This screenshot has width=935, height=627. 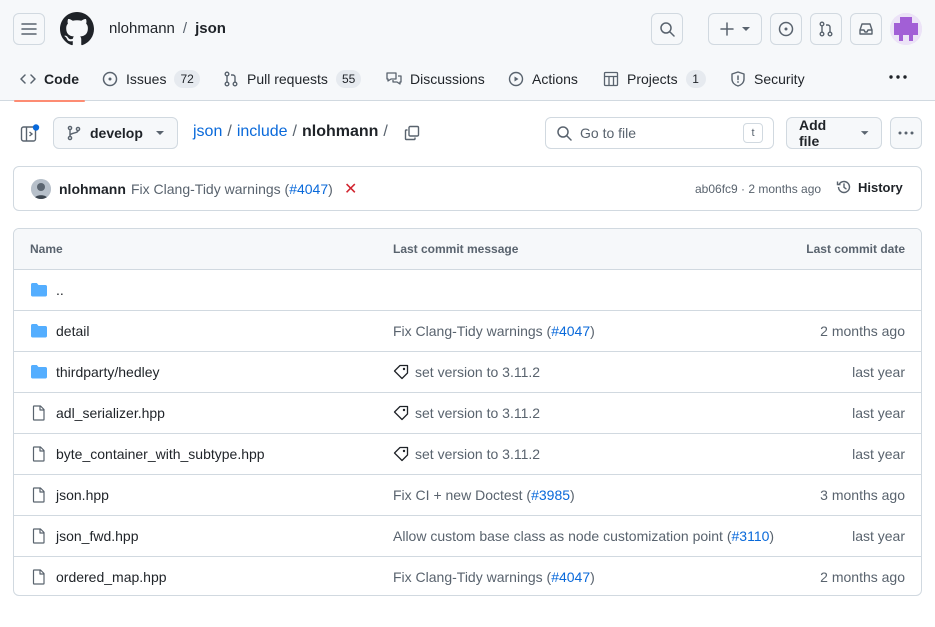 What do you see at coordinates (727, 29) in the screenshot?
I see `plus-icon` at bounding box center [727, 29].